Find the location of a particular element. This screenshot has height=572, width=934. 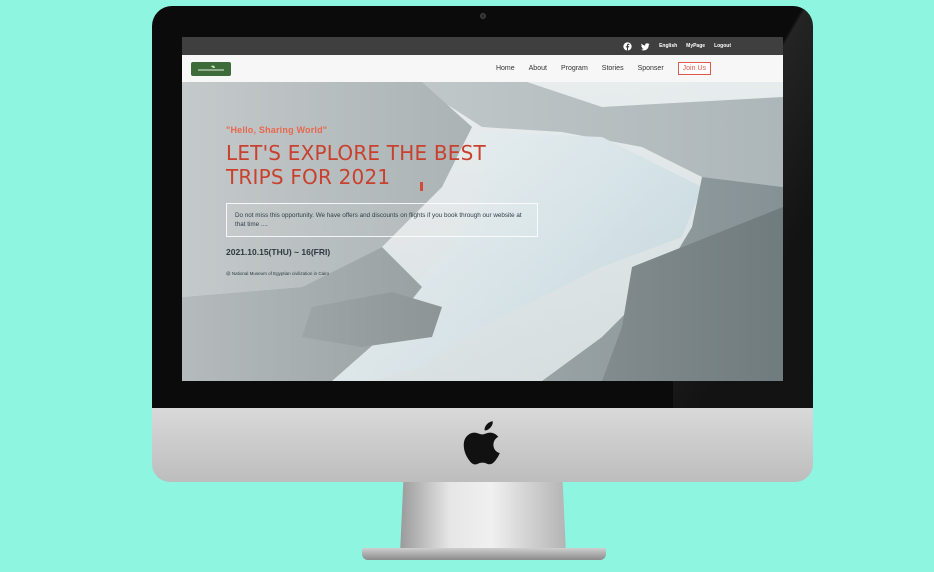

hero-tagline: "Hello, Sharing World" is located at coordinates (277, 130).